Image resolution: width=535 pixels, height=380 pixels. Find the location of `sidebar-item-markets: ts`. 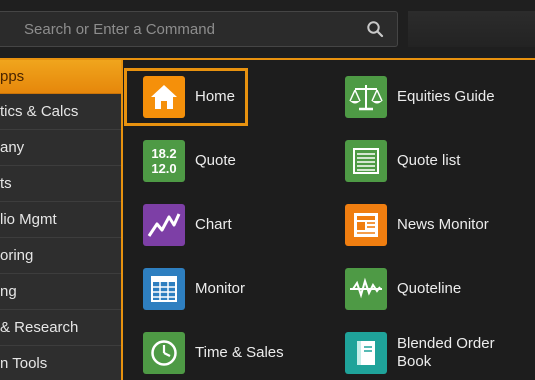

sidebar-item-markets: ts is located at coordinates (61, 184).